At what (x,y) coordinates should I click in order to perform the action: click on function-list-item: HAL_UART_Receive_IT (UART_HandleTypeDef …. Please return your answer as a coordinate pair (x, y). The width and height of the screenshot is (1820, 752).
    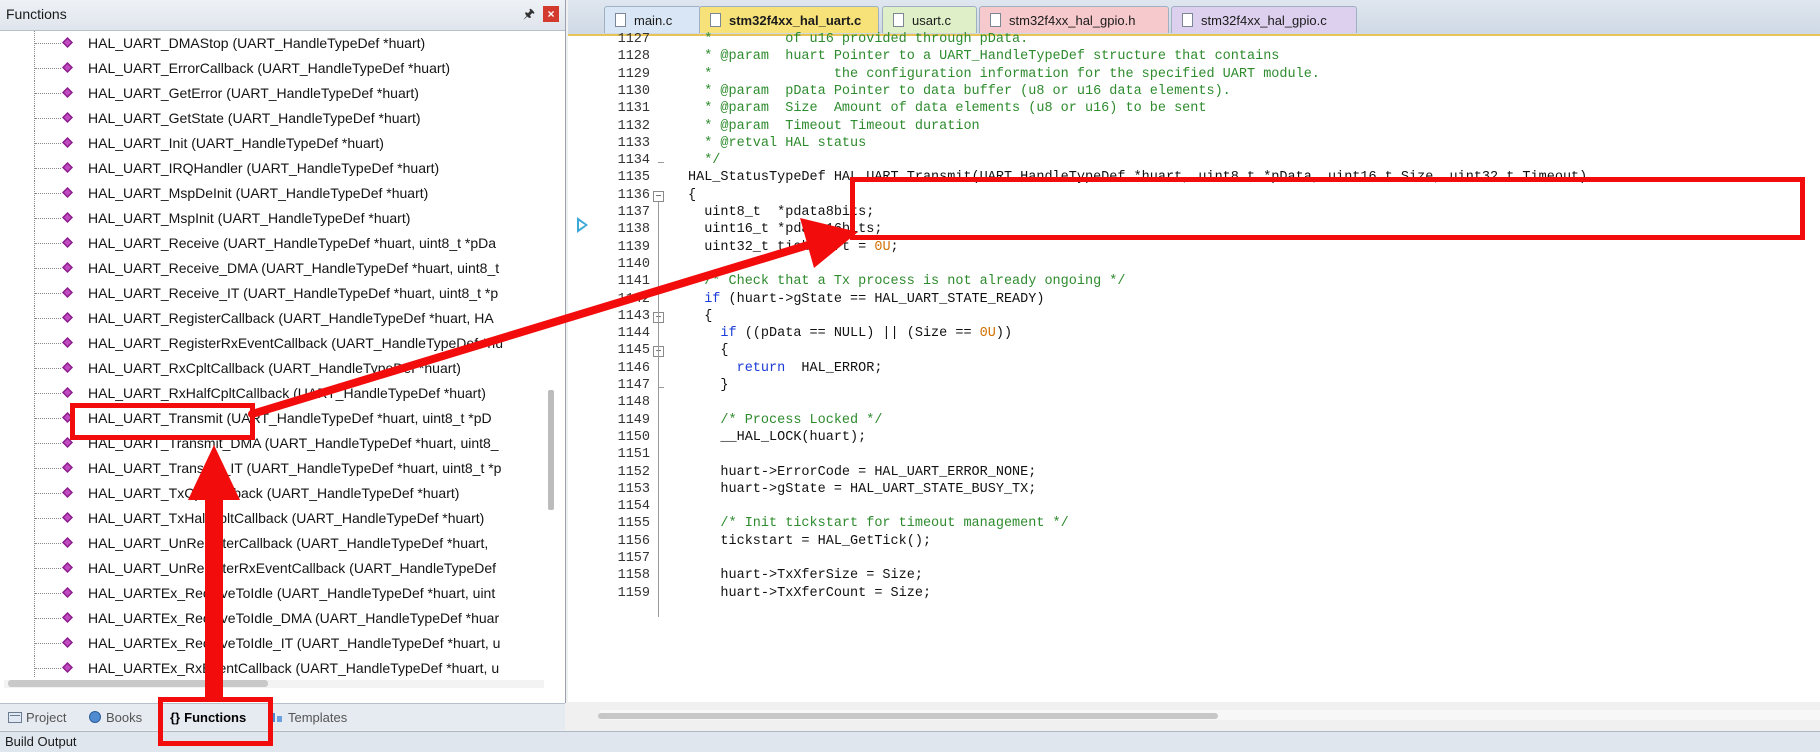
    Looking at the image, I should click on (275, 293).